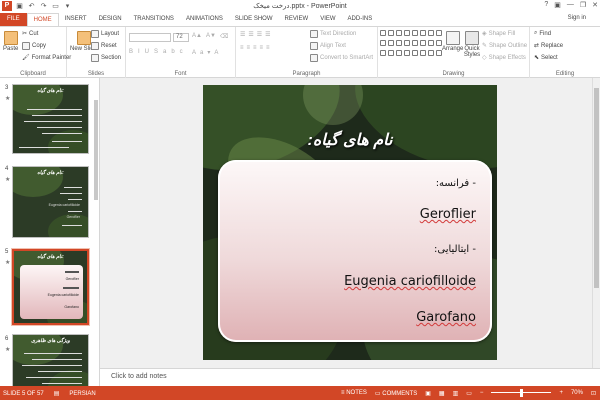 The height and width of the screenshot is (400, 600). What do you see at coordinates (542, 33) in the screenshot?
I see `find-button: ⌕ Find` at bounding box center [542, 33].